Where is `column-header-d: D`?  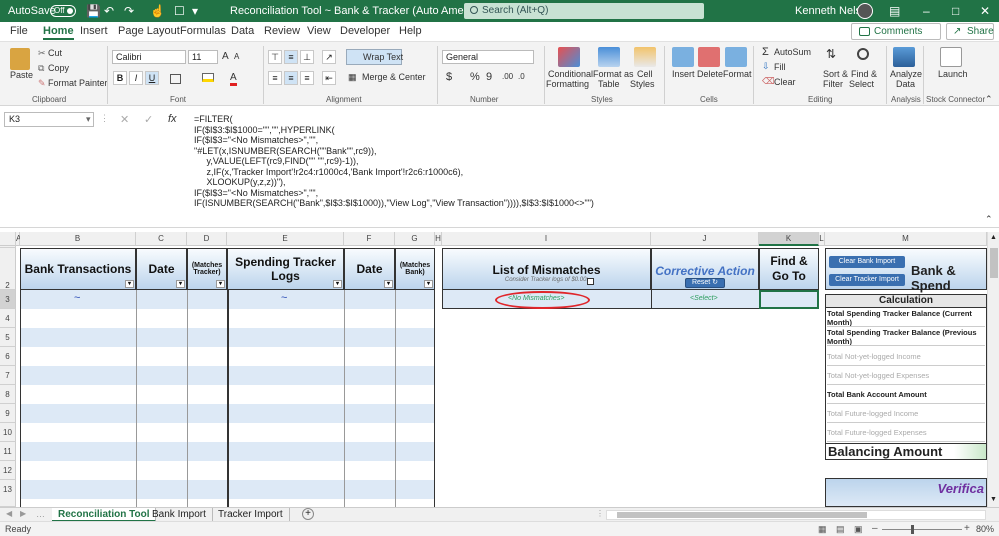 column-header-d: D is located at coordinates (207, 239).